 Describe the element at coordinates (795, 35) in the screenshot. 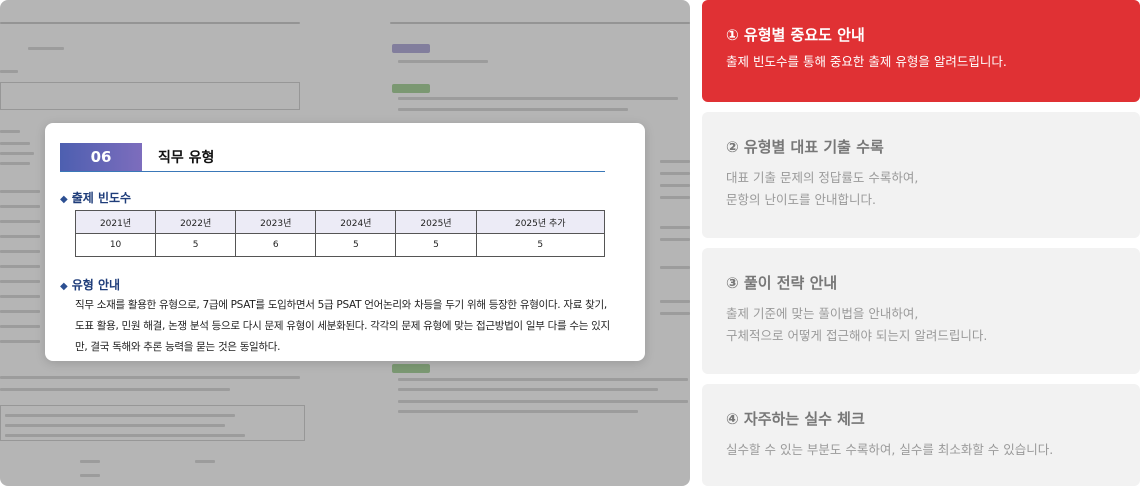

I see `feature-title: ① 유형별 중요도 안내` at that location.